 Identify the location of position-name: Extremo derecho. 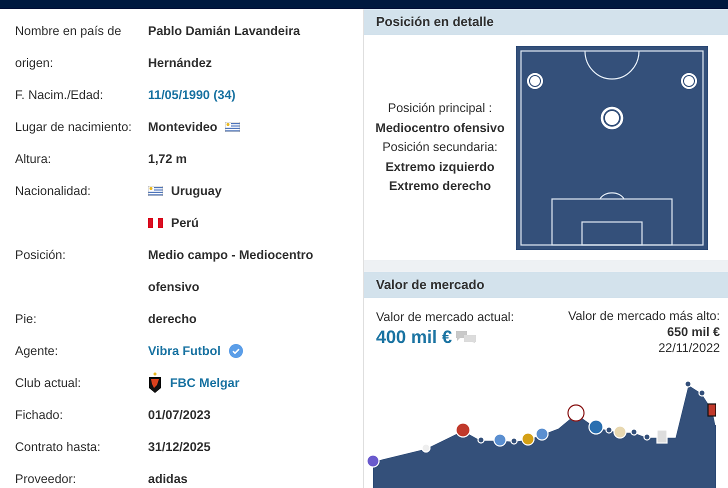
(440, 187).